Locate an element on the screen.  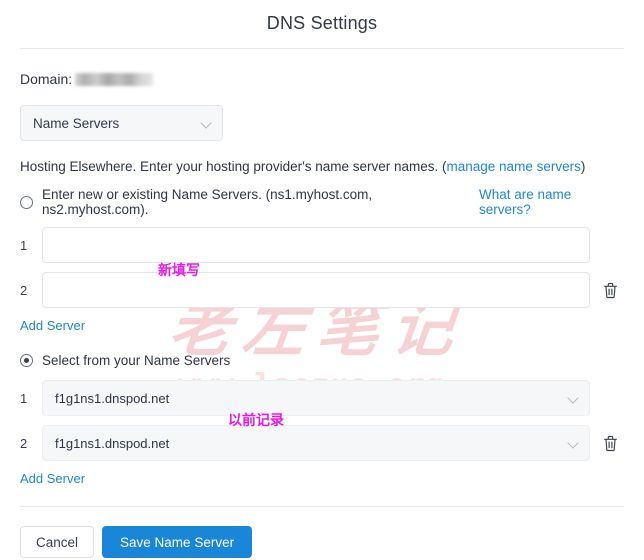
new-server-row: 2 is located at coordinates (322, 290).